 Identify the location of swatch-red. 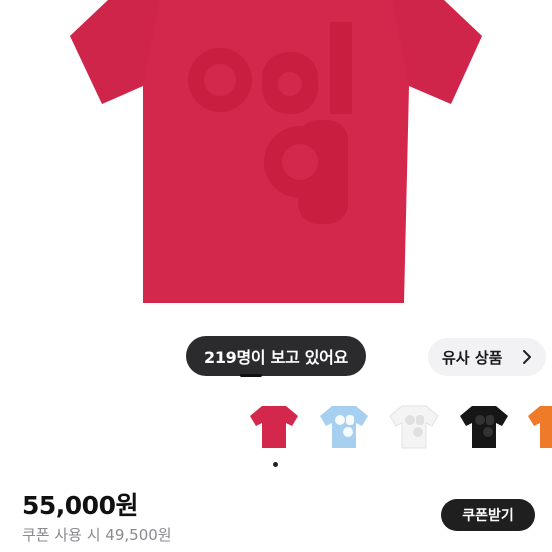
(274, 426).